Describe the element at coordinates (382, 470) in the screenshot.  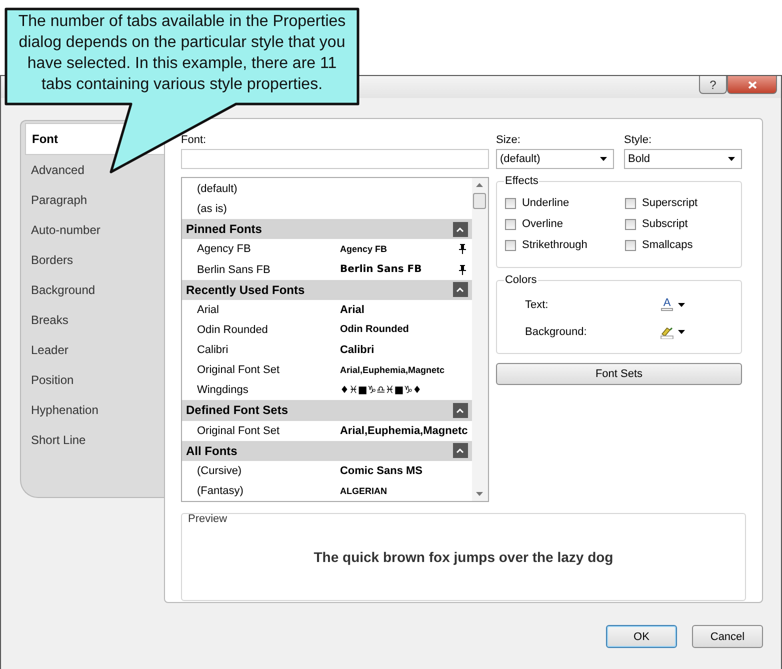
I see `font-sample: Comic Sans MS` at that location.